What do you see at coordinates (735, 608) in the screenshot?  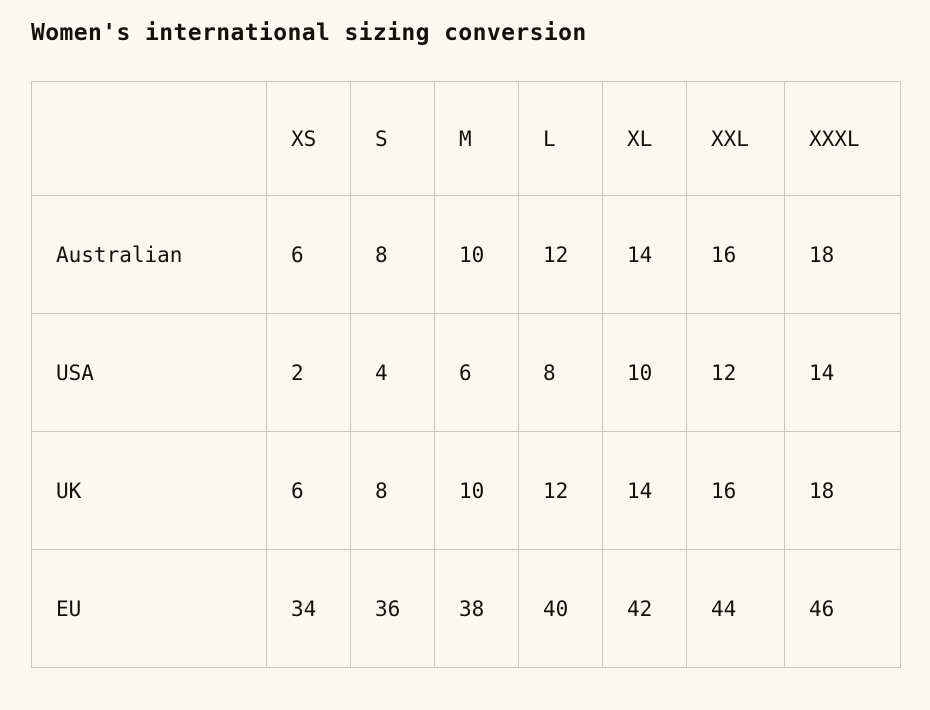 I see `cell-eu-xxl: 44` at bounding box center [735, 608].